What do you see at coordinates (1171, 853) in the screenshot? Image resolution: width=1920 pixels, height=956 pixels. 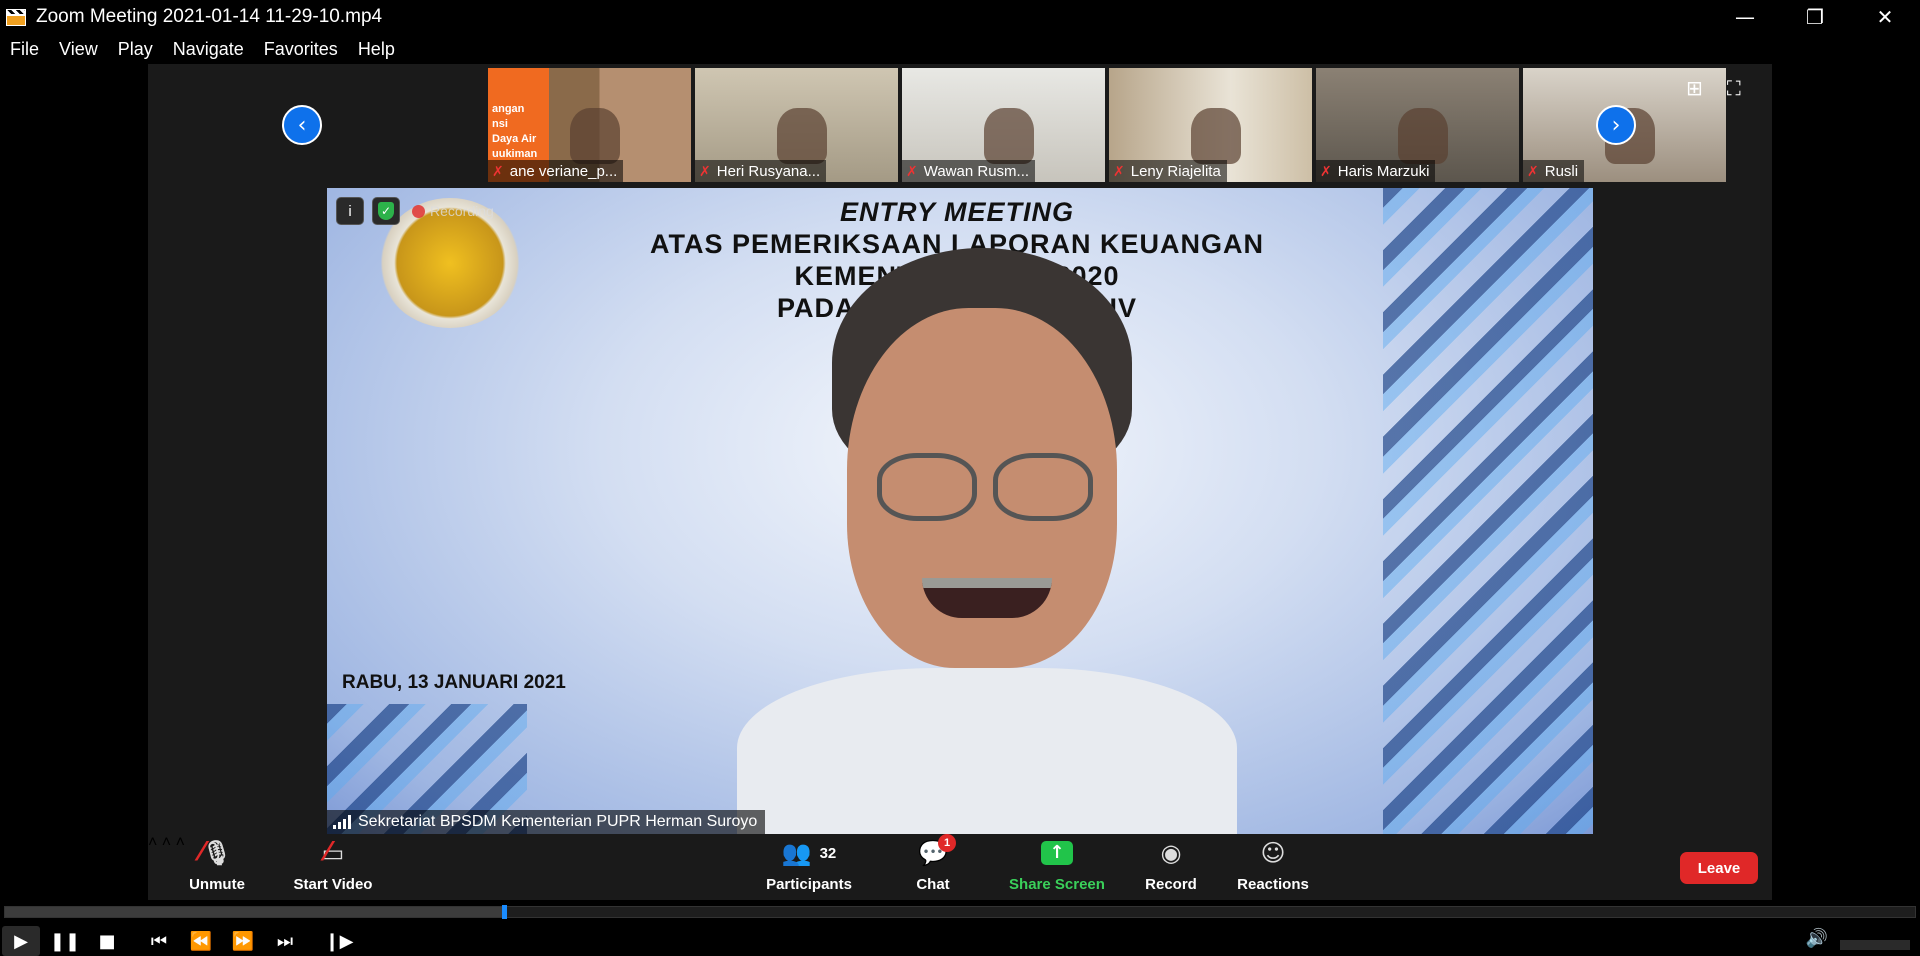 I see `record-icon: ◉` at bounding box center [1171, 853].